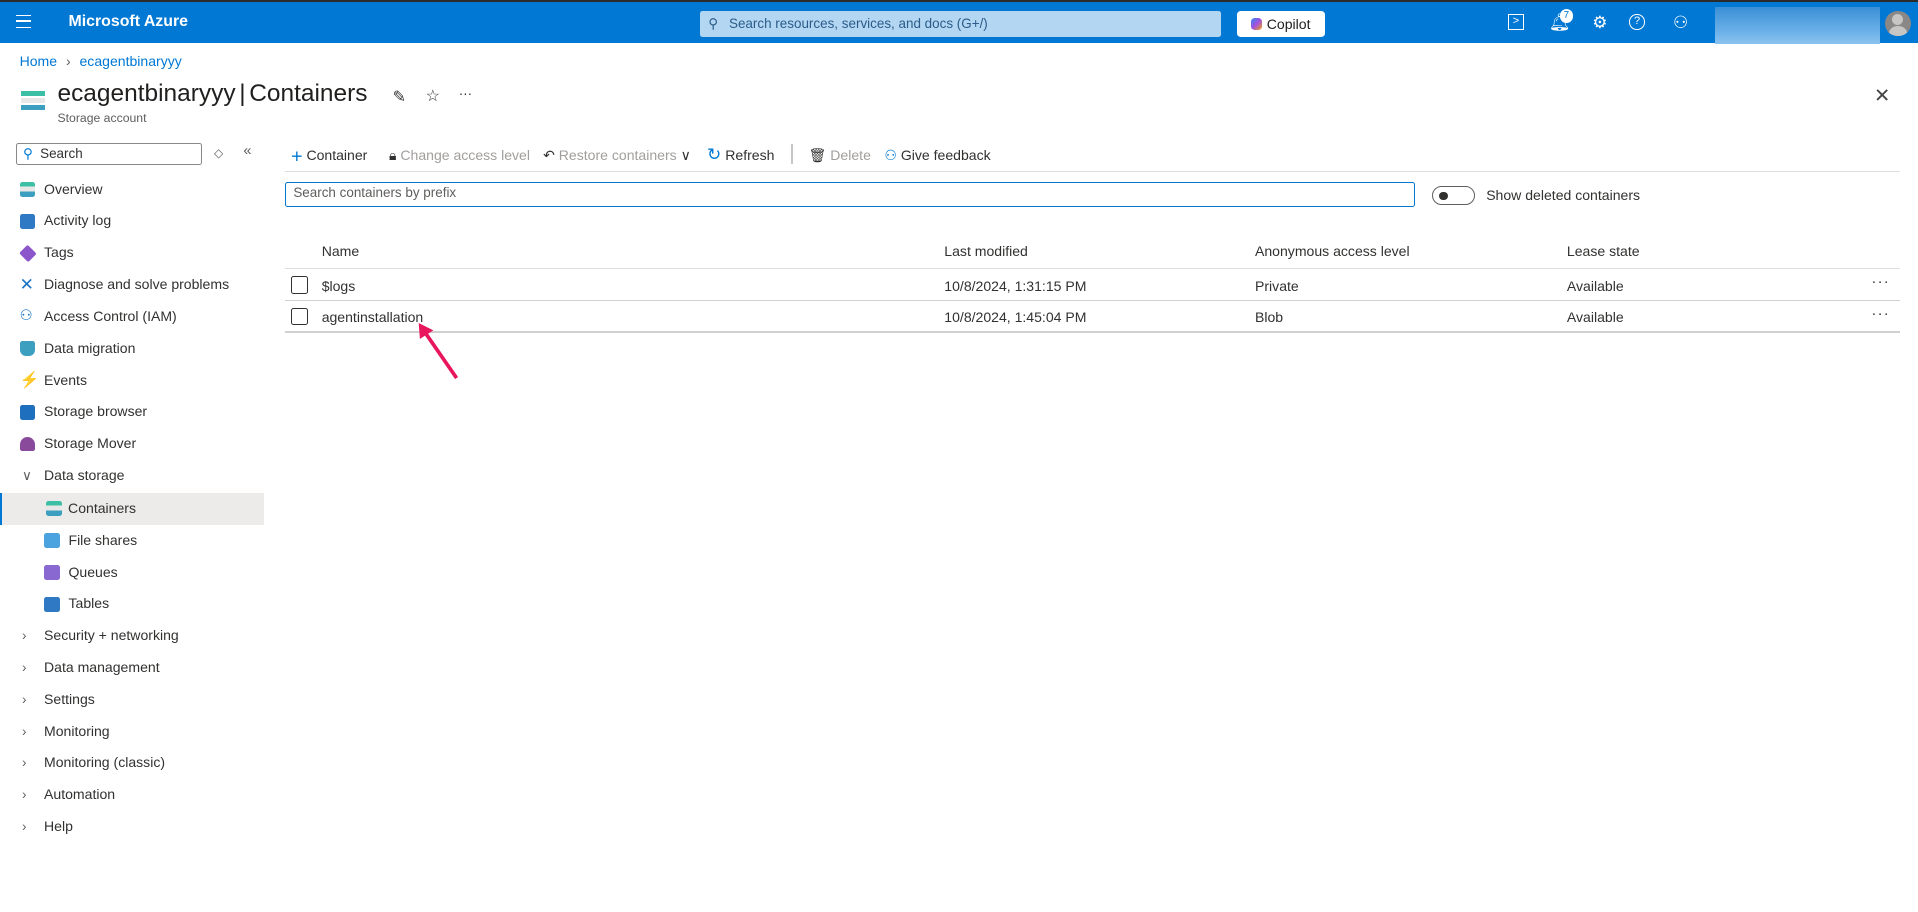 Image resolution: width=1918 pixels, height=912 pixels. Describe the element at coordinates (549, 155) in the screenshot. I see `undo-icon: ↶` at that location.